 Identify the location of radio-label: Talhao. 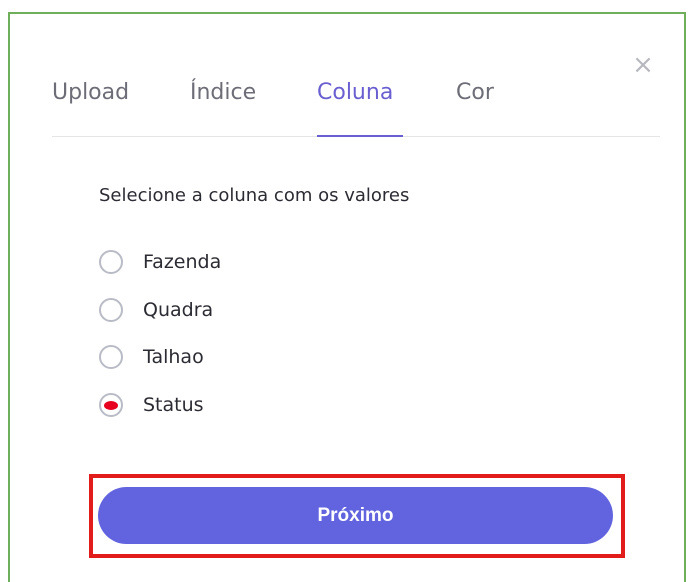
(173, 357).